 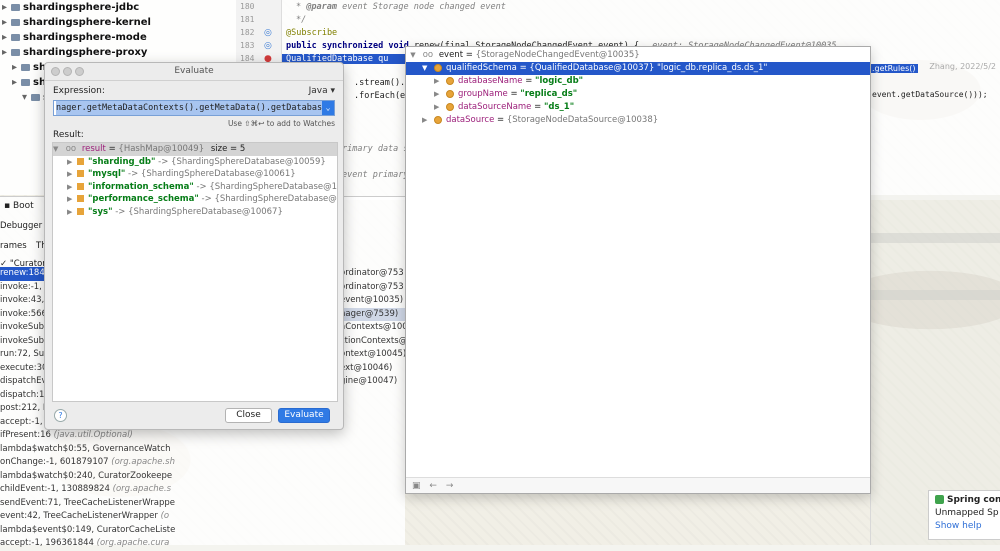 What do you see at coordinates (120, 52) in the screenshot?
I see `project-tree-item: ▸ shardingsphere-proxy` at bounding box center [120, 52].